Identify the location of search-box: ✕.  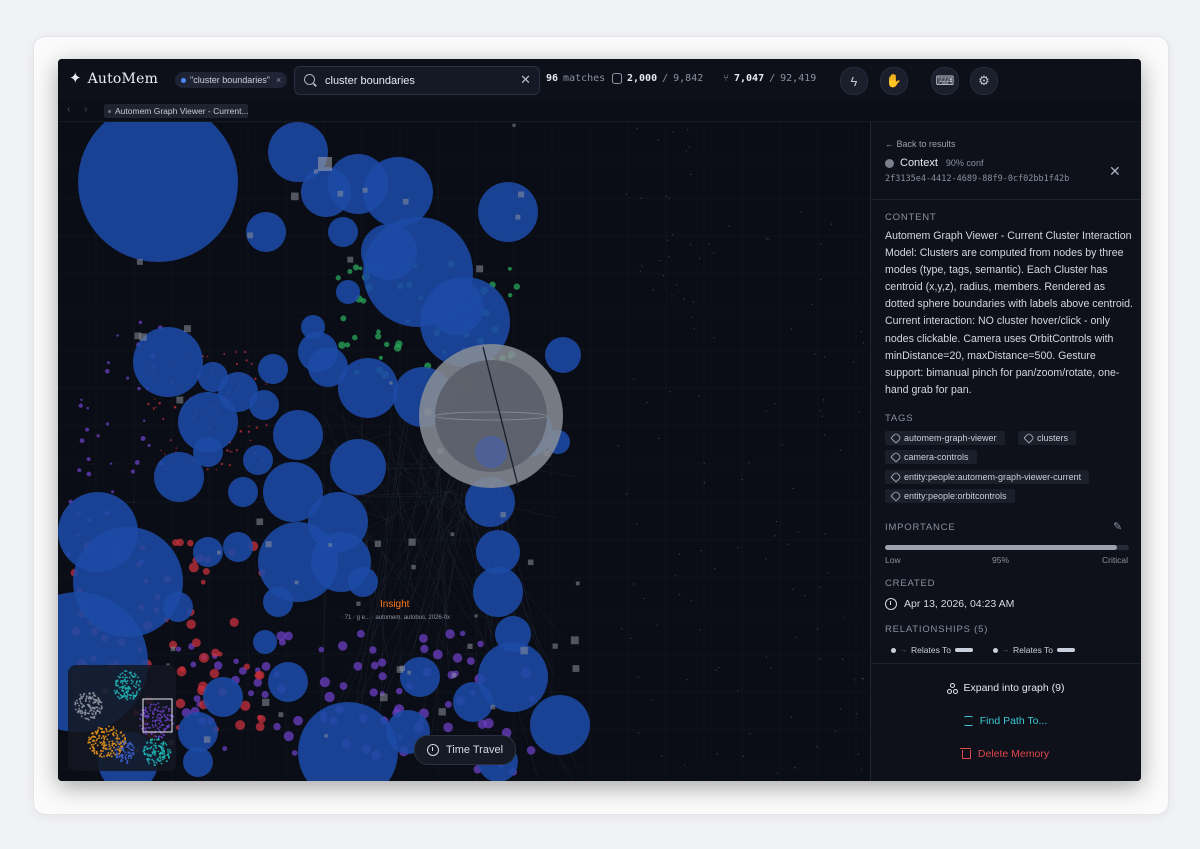
(417, 80).